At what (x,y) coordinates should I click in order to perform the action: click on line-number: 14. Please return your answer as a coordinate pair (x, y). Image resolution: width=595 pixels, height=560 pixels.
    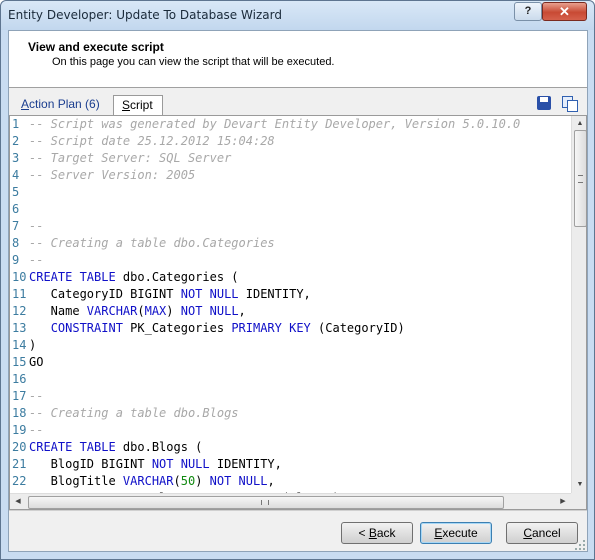
    Looking at the image, I should click on (19, 345).